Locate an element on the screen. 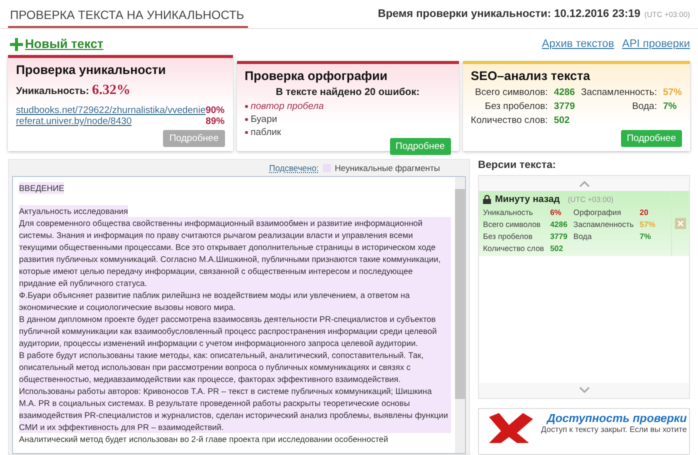 Image resolution: width=698 pixels, height=455 pixels. stat-label: Вода: is located at coordinates (644, 106).